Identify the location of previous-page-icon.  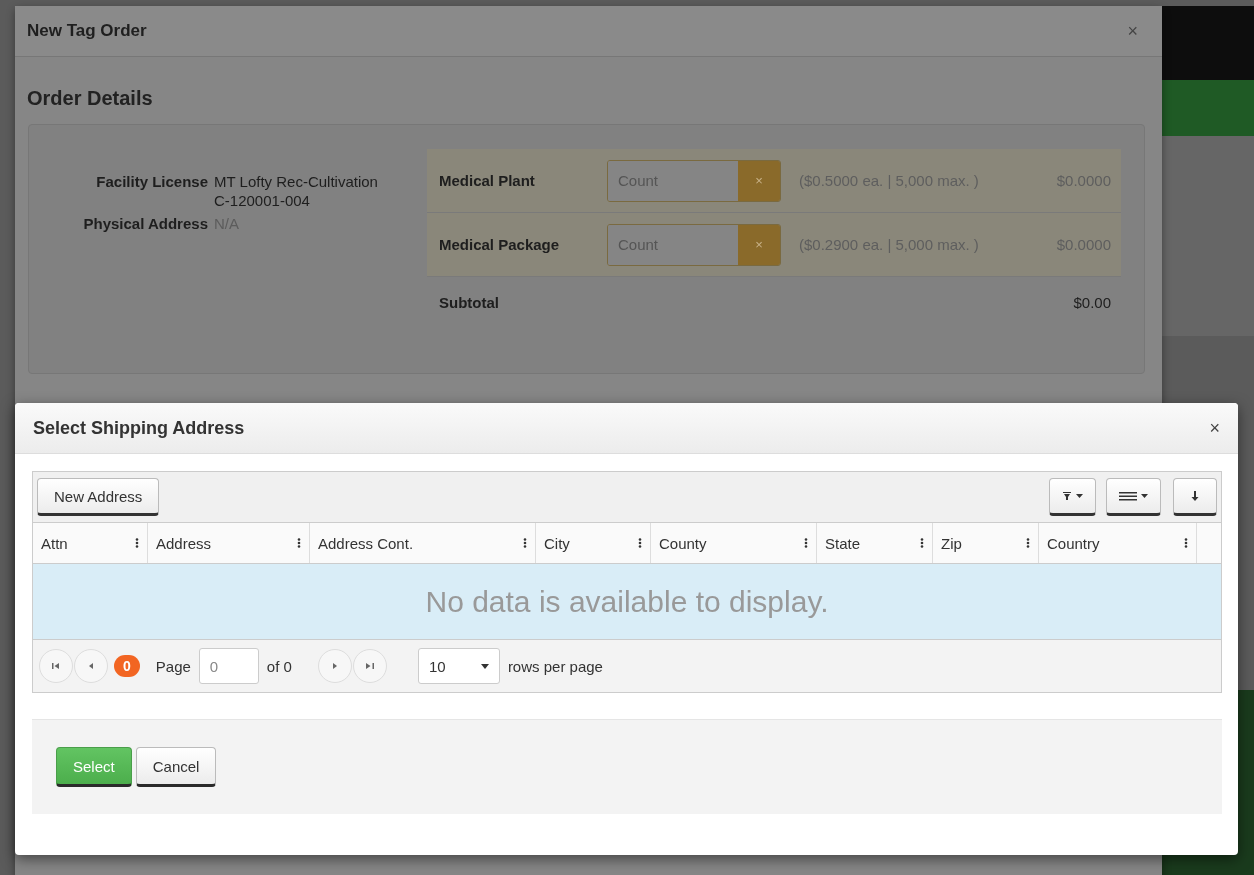
(91, 666).